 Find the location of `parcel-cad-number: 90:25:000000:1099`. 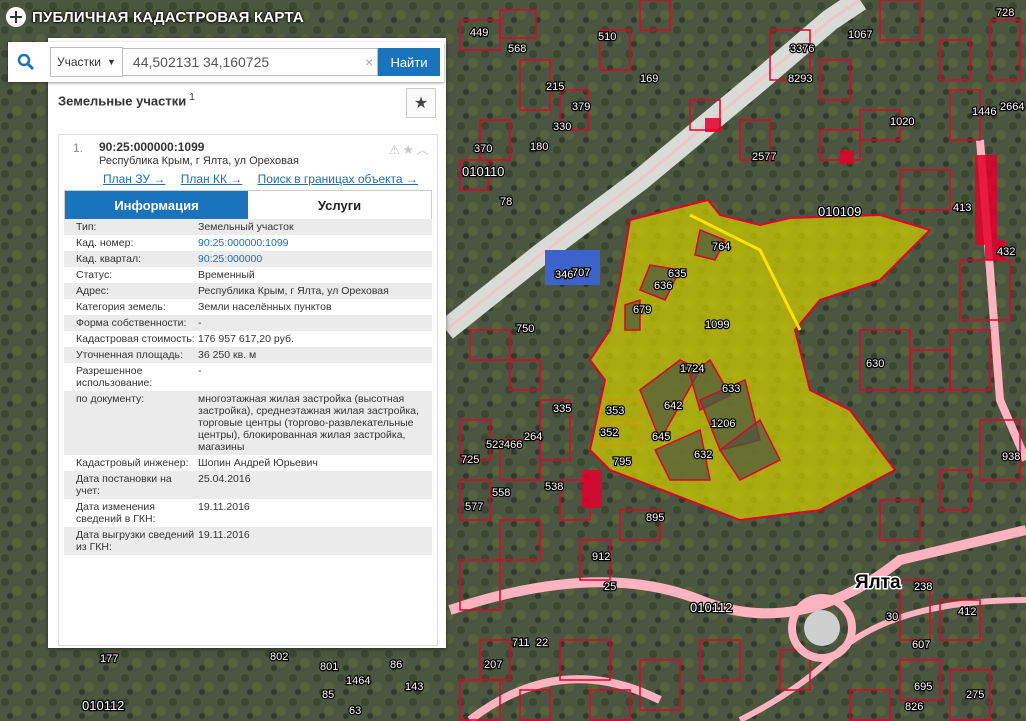

parcel-cad-number: 90:25:000000:1099 is located at coordinates (151, 147).